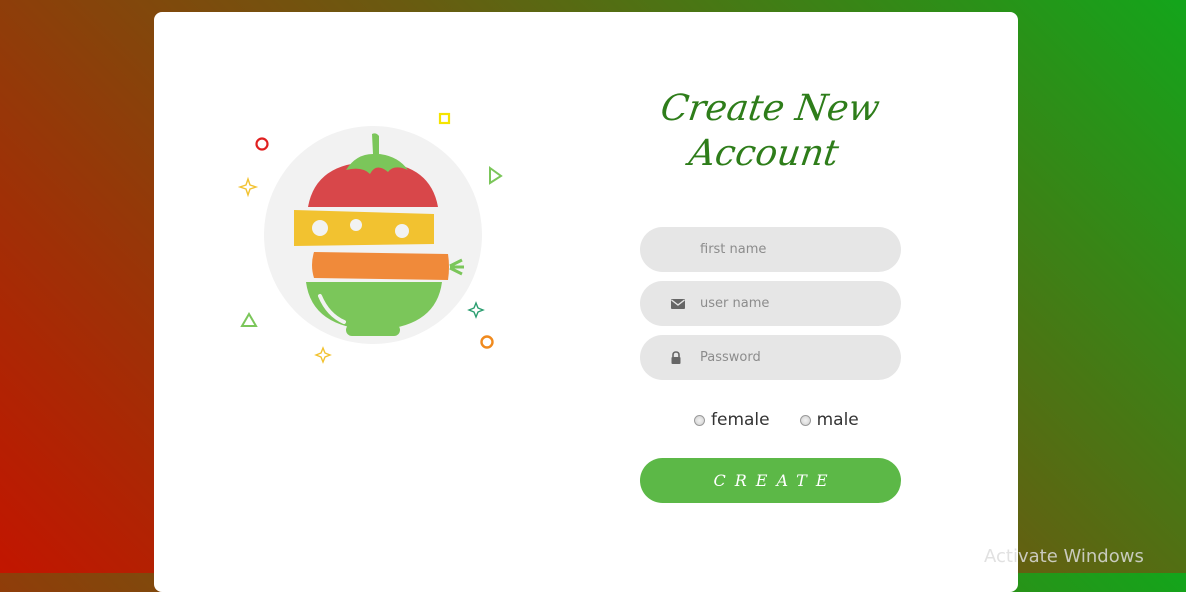 Image resolution: width=1186 pixels, height=592 pixels. I want to click on gender-male-option: male, so click(829, 420).